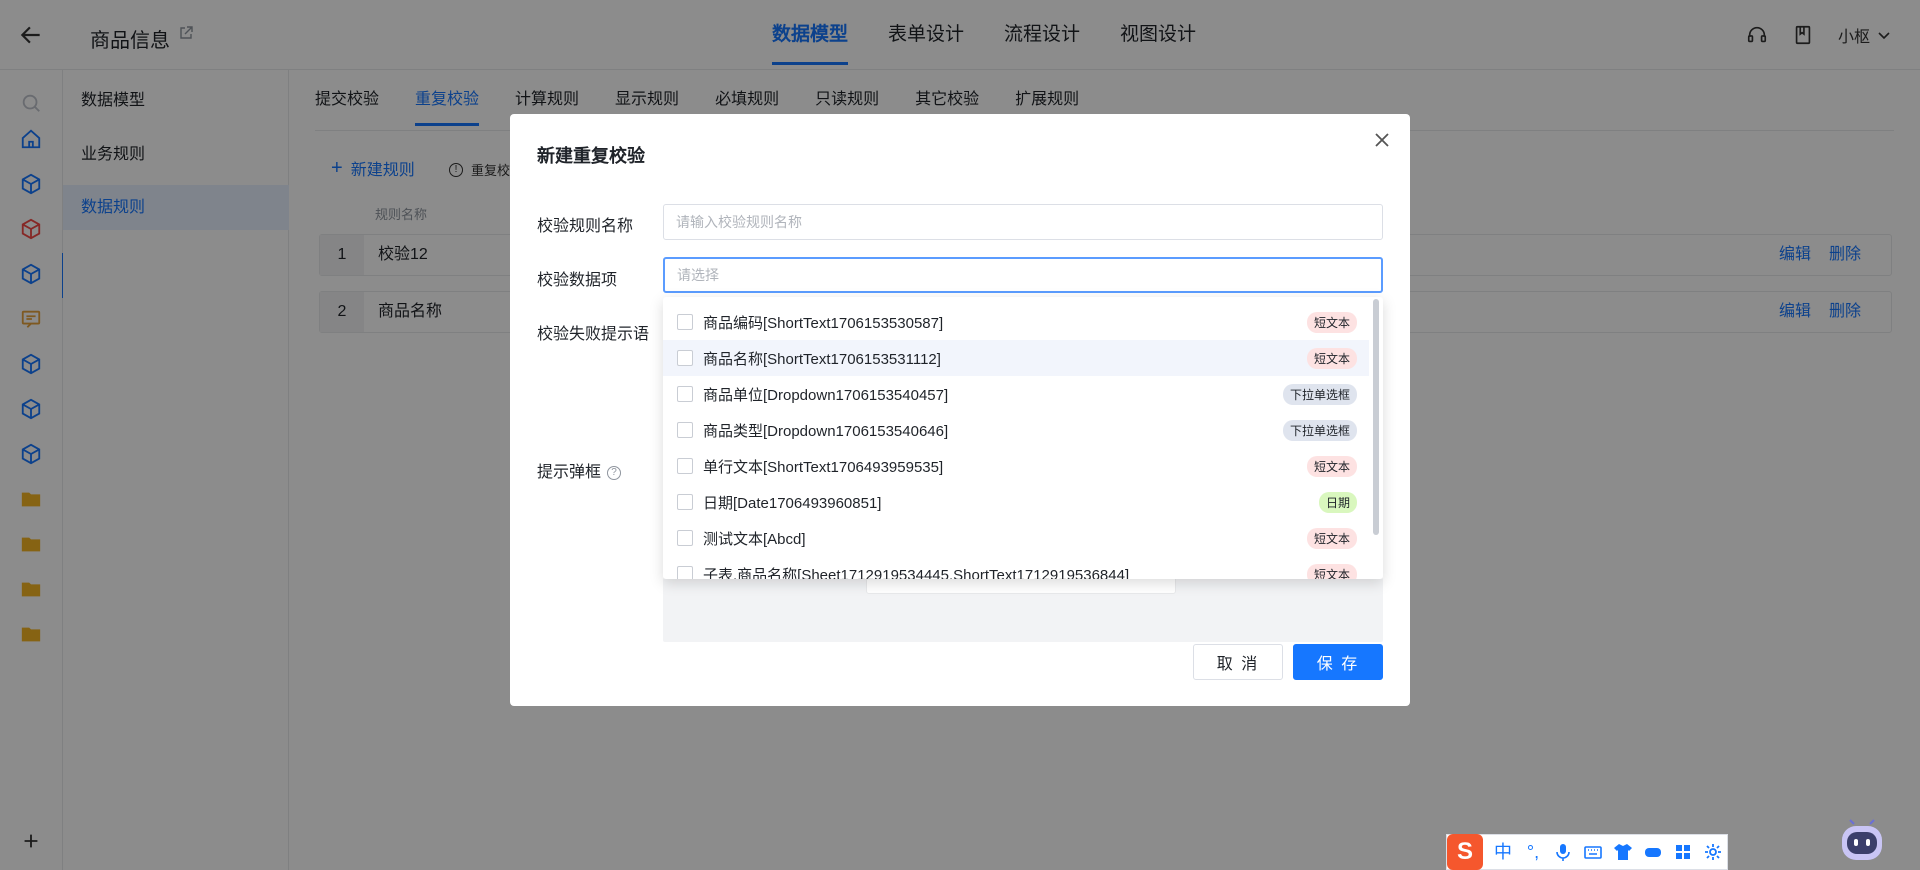 The image size is (1920, 870). I want to click on cancel-button: 取 消, so click(1238, 662).